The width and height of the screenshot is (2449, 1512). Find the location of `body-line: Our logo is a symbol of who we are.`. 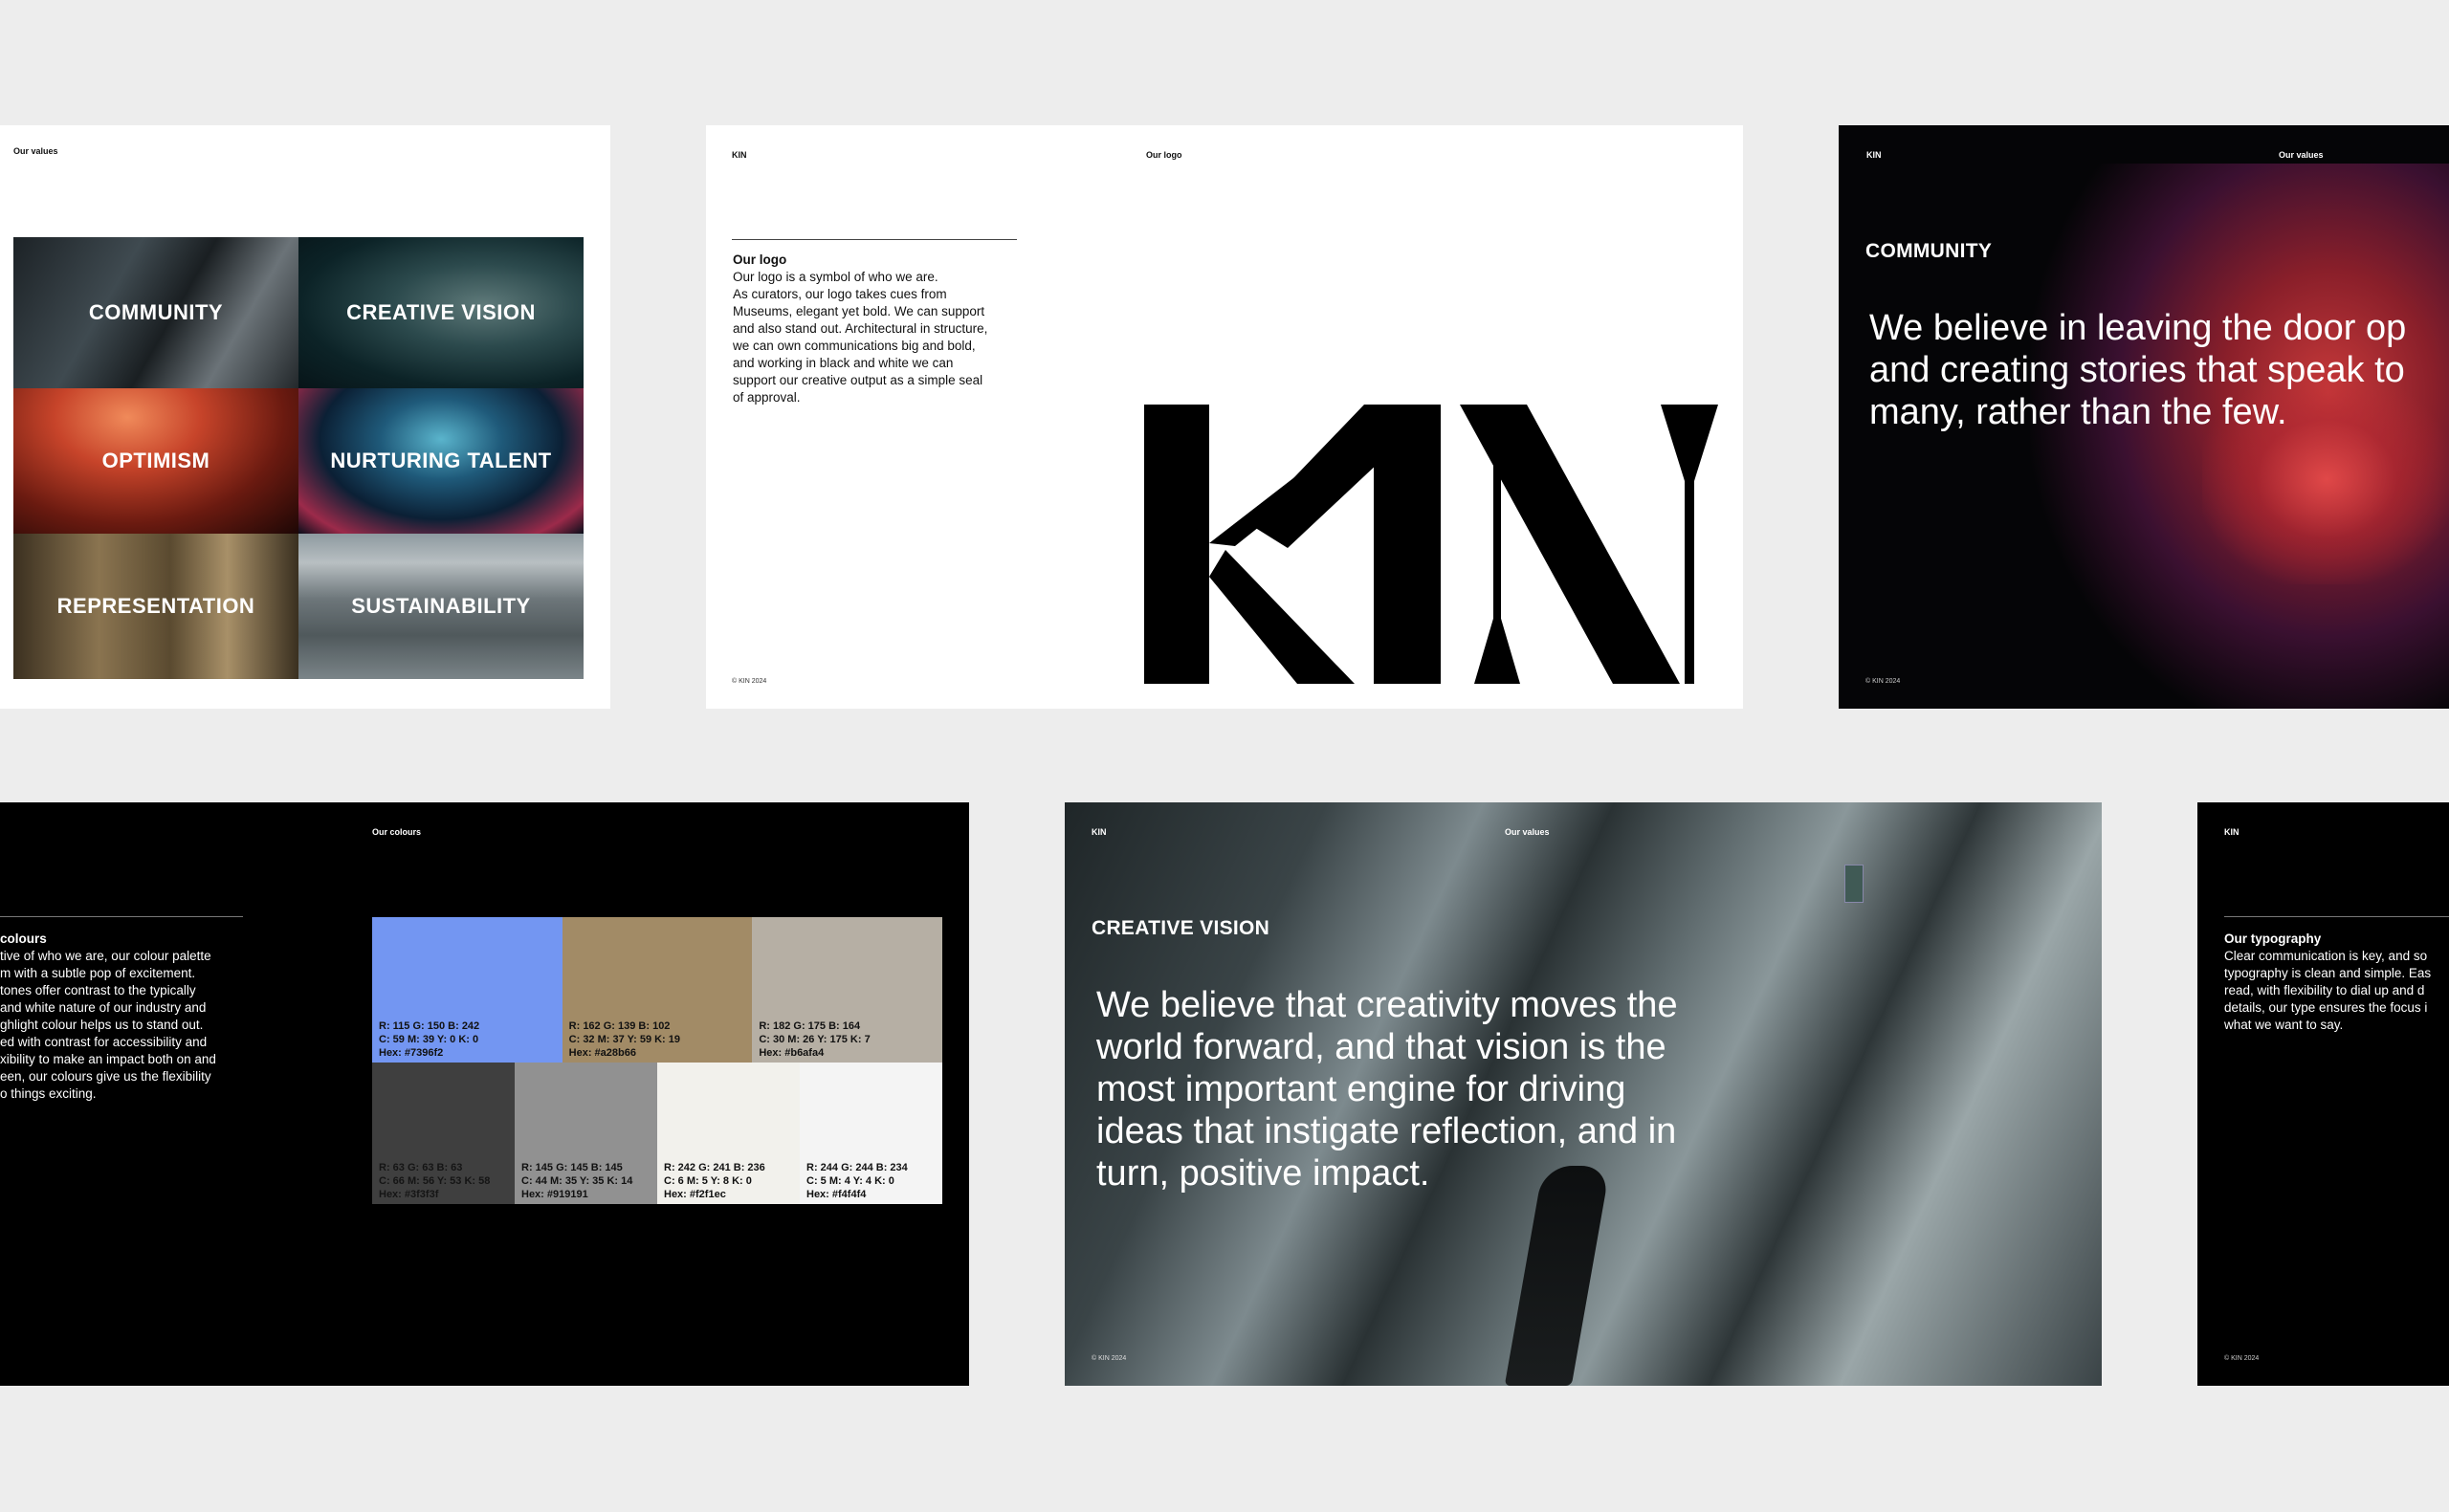

body-line: Our logo is a symbol of who we are. is located at coordinates (836, 277).